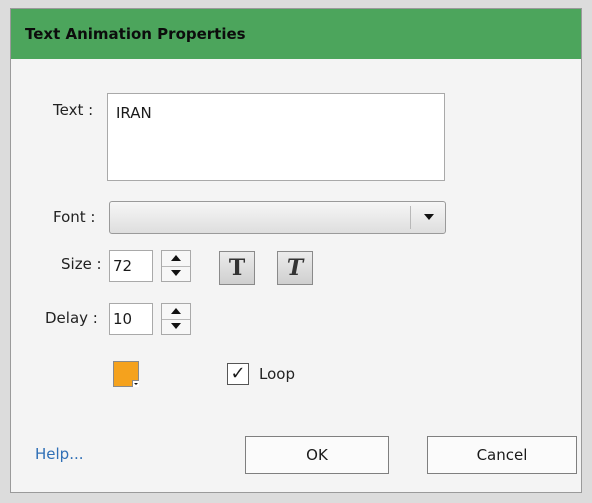 This screenshot has height=503, width=592. Describe the element at coordinates (73, 110) in the screenshot. I see `text-label: Text :` at that location.